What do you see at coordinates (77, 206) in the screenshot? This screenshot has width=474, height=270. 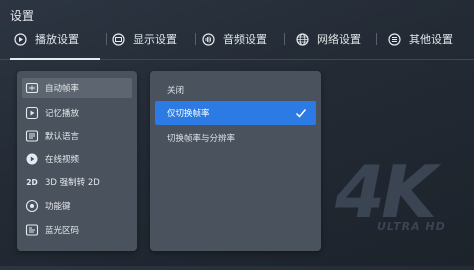 I see `menu-item-function-keys: 功能键` at bounding box center [77, 206].